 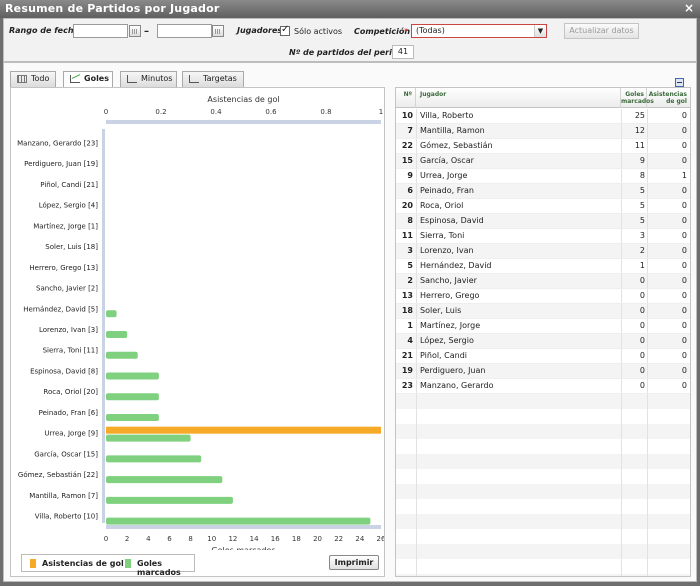 I want to click on category-label: Hernández, David [5], so click(x=60, y=309).